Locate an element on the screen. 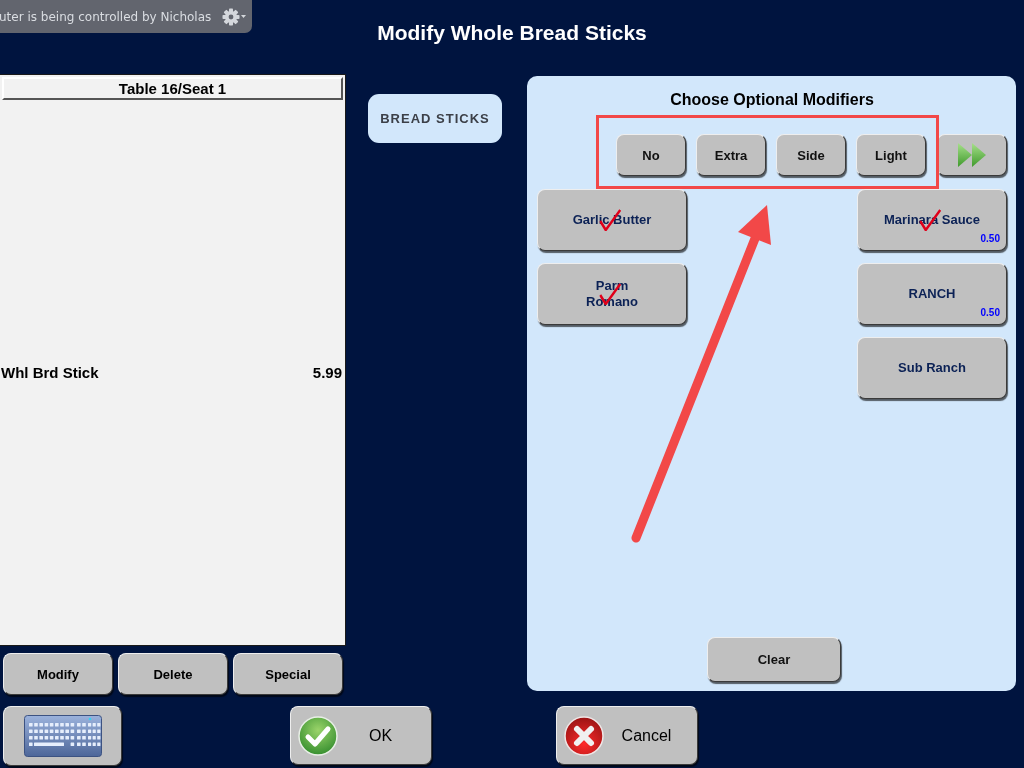 This screenshot has width=1024, height=768. caret-icon is located at coordinates (243, 16).